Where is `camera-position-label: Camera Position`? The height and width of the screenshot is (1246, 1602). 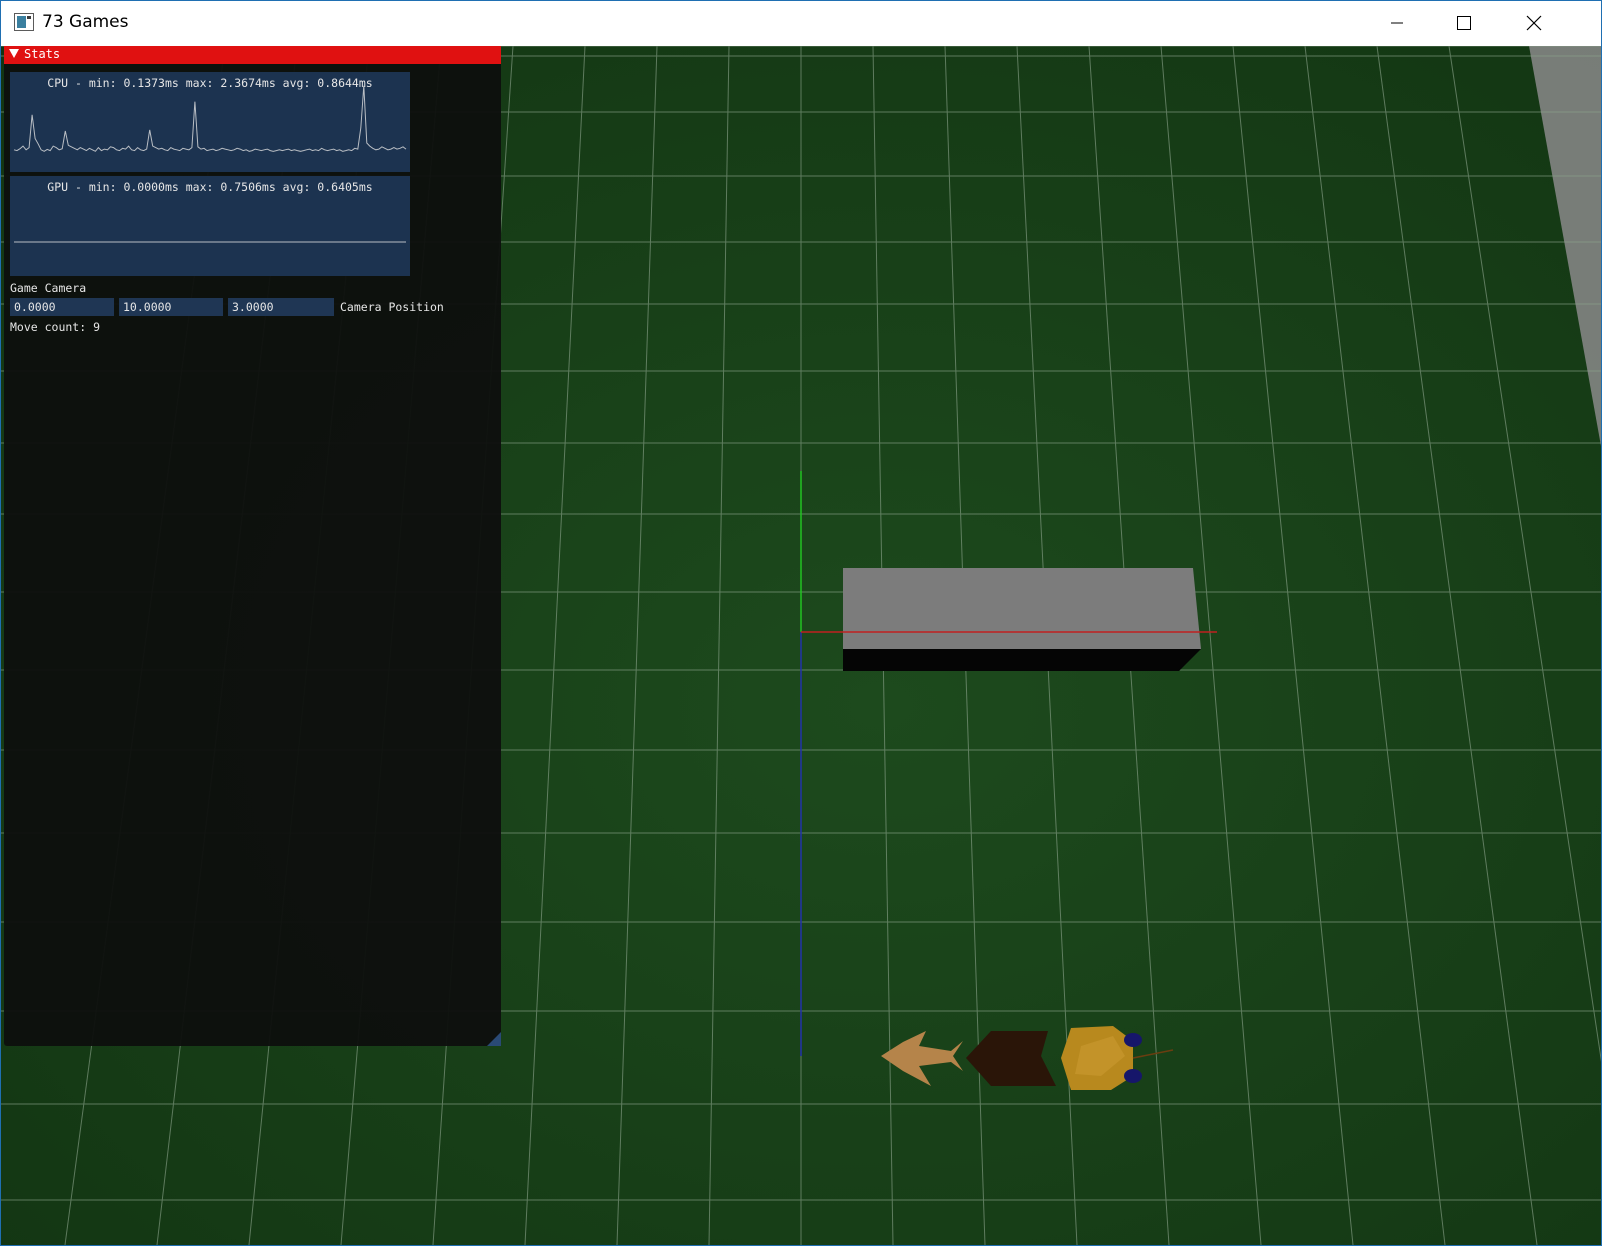
camera-position-label: Camera Position is located at coordinates (392, 307).